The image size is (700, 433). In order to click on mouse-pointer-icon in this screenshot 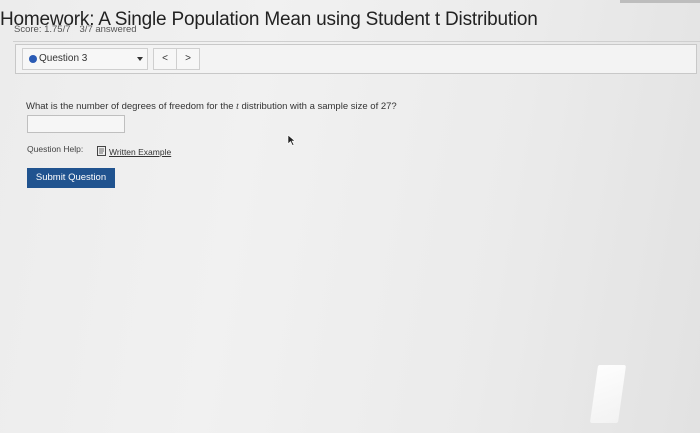, I will do `click(291, 140)`.